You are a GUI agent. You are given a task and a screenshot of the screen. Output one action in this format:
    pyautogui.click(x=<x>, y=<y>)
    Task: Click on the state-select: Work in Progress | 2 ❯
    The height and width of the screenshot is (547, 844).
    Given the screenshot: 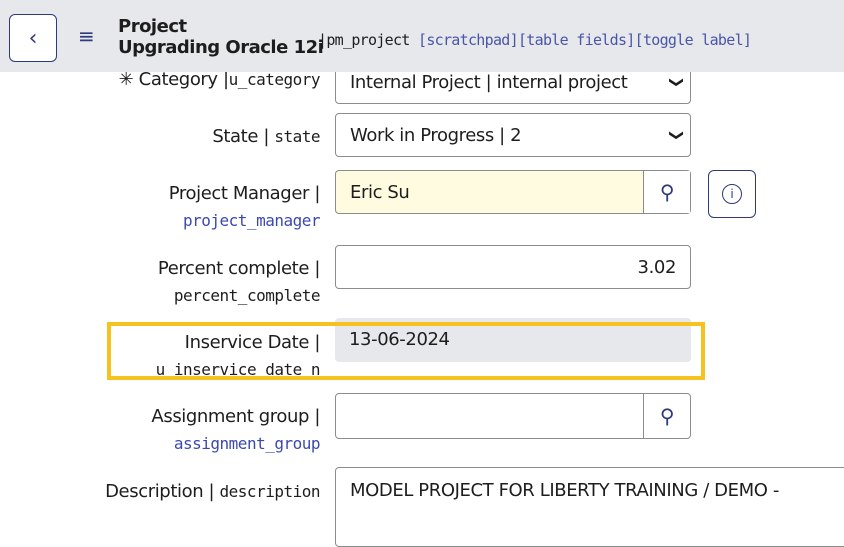 What is the action you would take?
    pyautogui.click(x=513, y=135)
    